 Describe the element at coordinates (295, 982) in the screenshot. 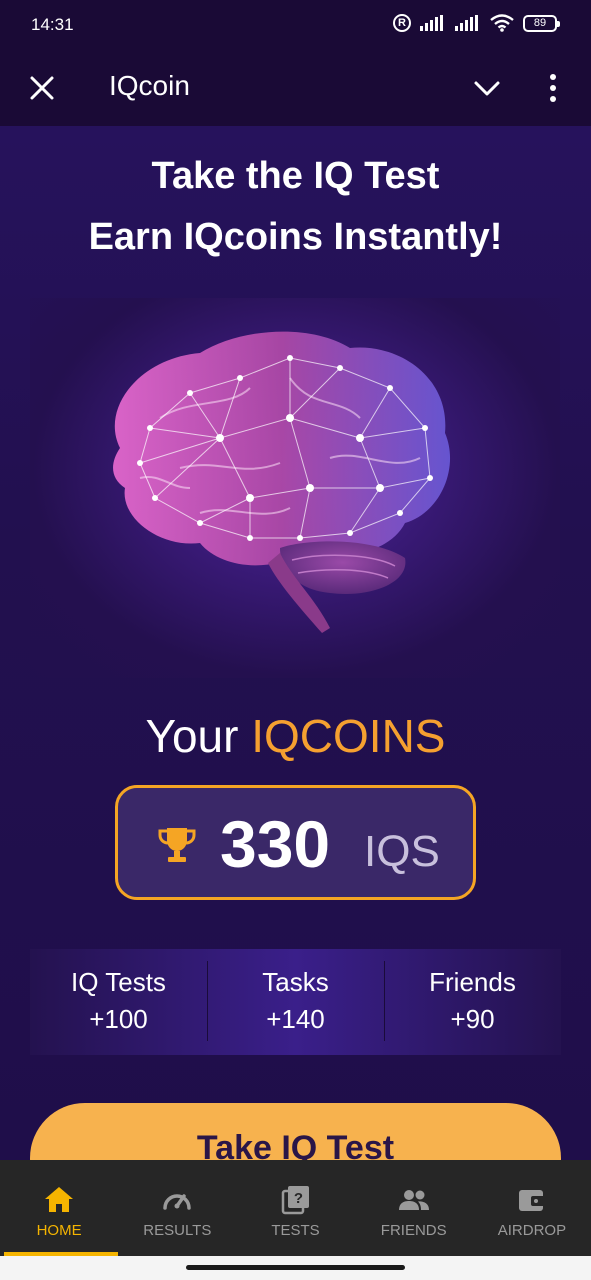

I see `stat-label: Tasks` at that location.